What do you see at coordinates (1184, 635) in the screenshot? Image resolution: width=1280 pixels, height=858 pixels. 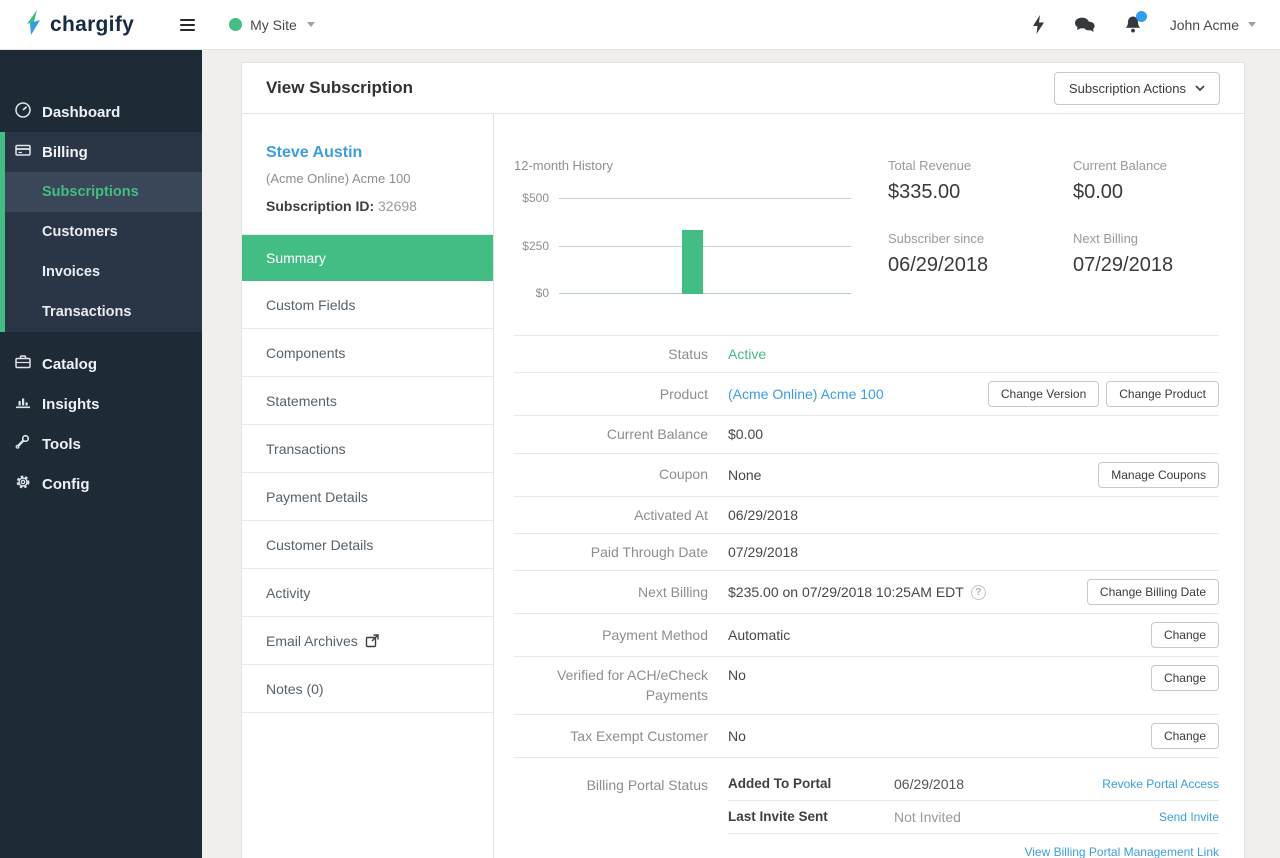 I see `change-payment-method-button: Change` at bounding box center [1184, 635].